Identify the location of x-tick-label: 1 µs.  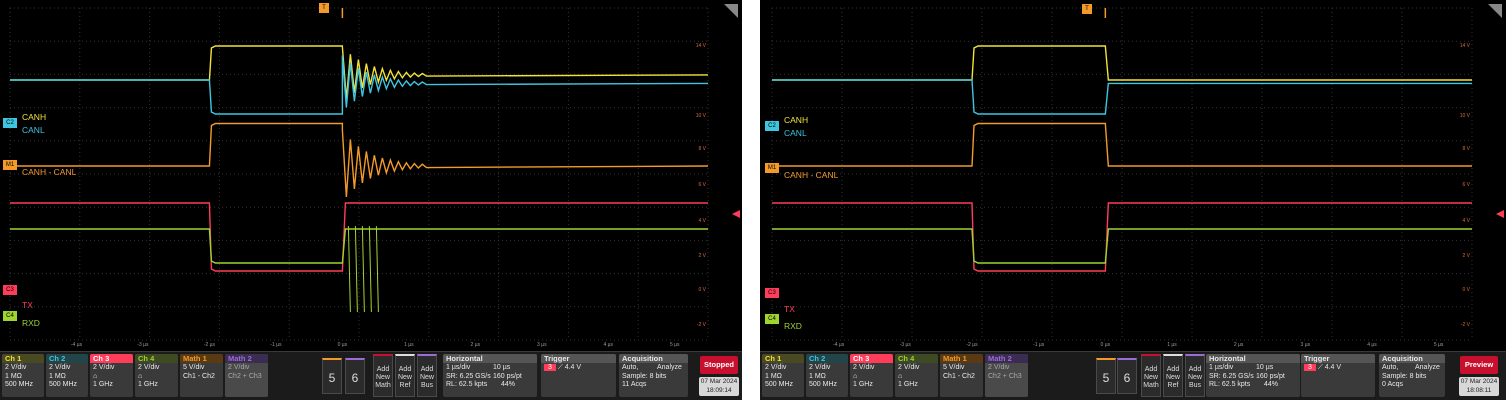
(409, 345).